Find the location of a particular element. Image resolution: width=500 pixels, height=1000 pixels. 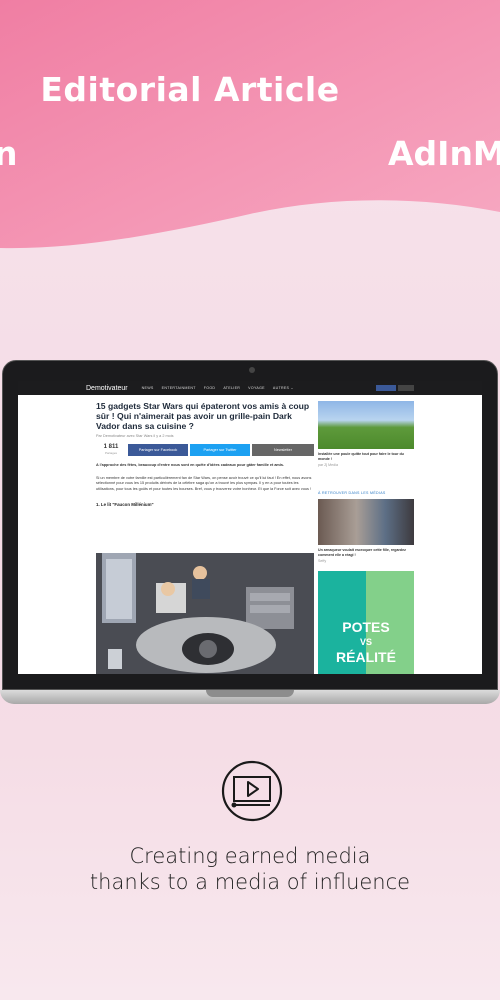

sidebar-thumbnail-people is located at coordinates (366, 522).